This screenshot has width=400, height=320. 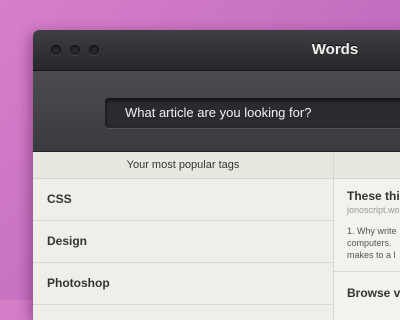 What do you see at coordinates (372, 231) in the screenshot?
I see `article-excerpt-line: 1. Why write` at bounding box center [372, 231].